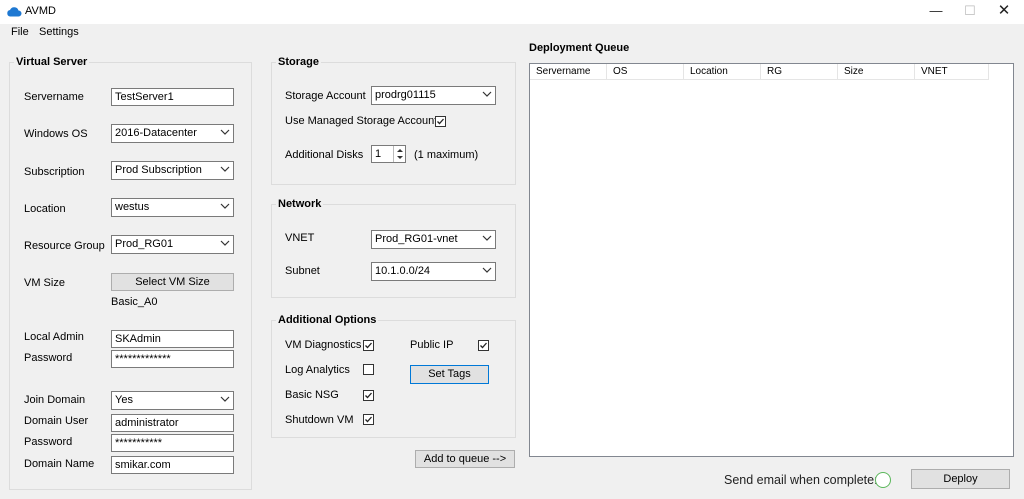 The width and height of the screenshot is (1024, 499). Describe the element at coordinates (433, 271) in the screenshot. I see `subnet-dropdown: 10.1.0.0/24` at that location.